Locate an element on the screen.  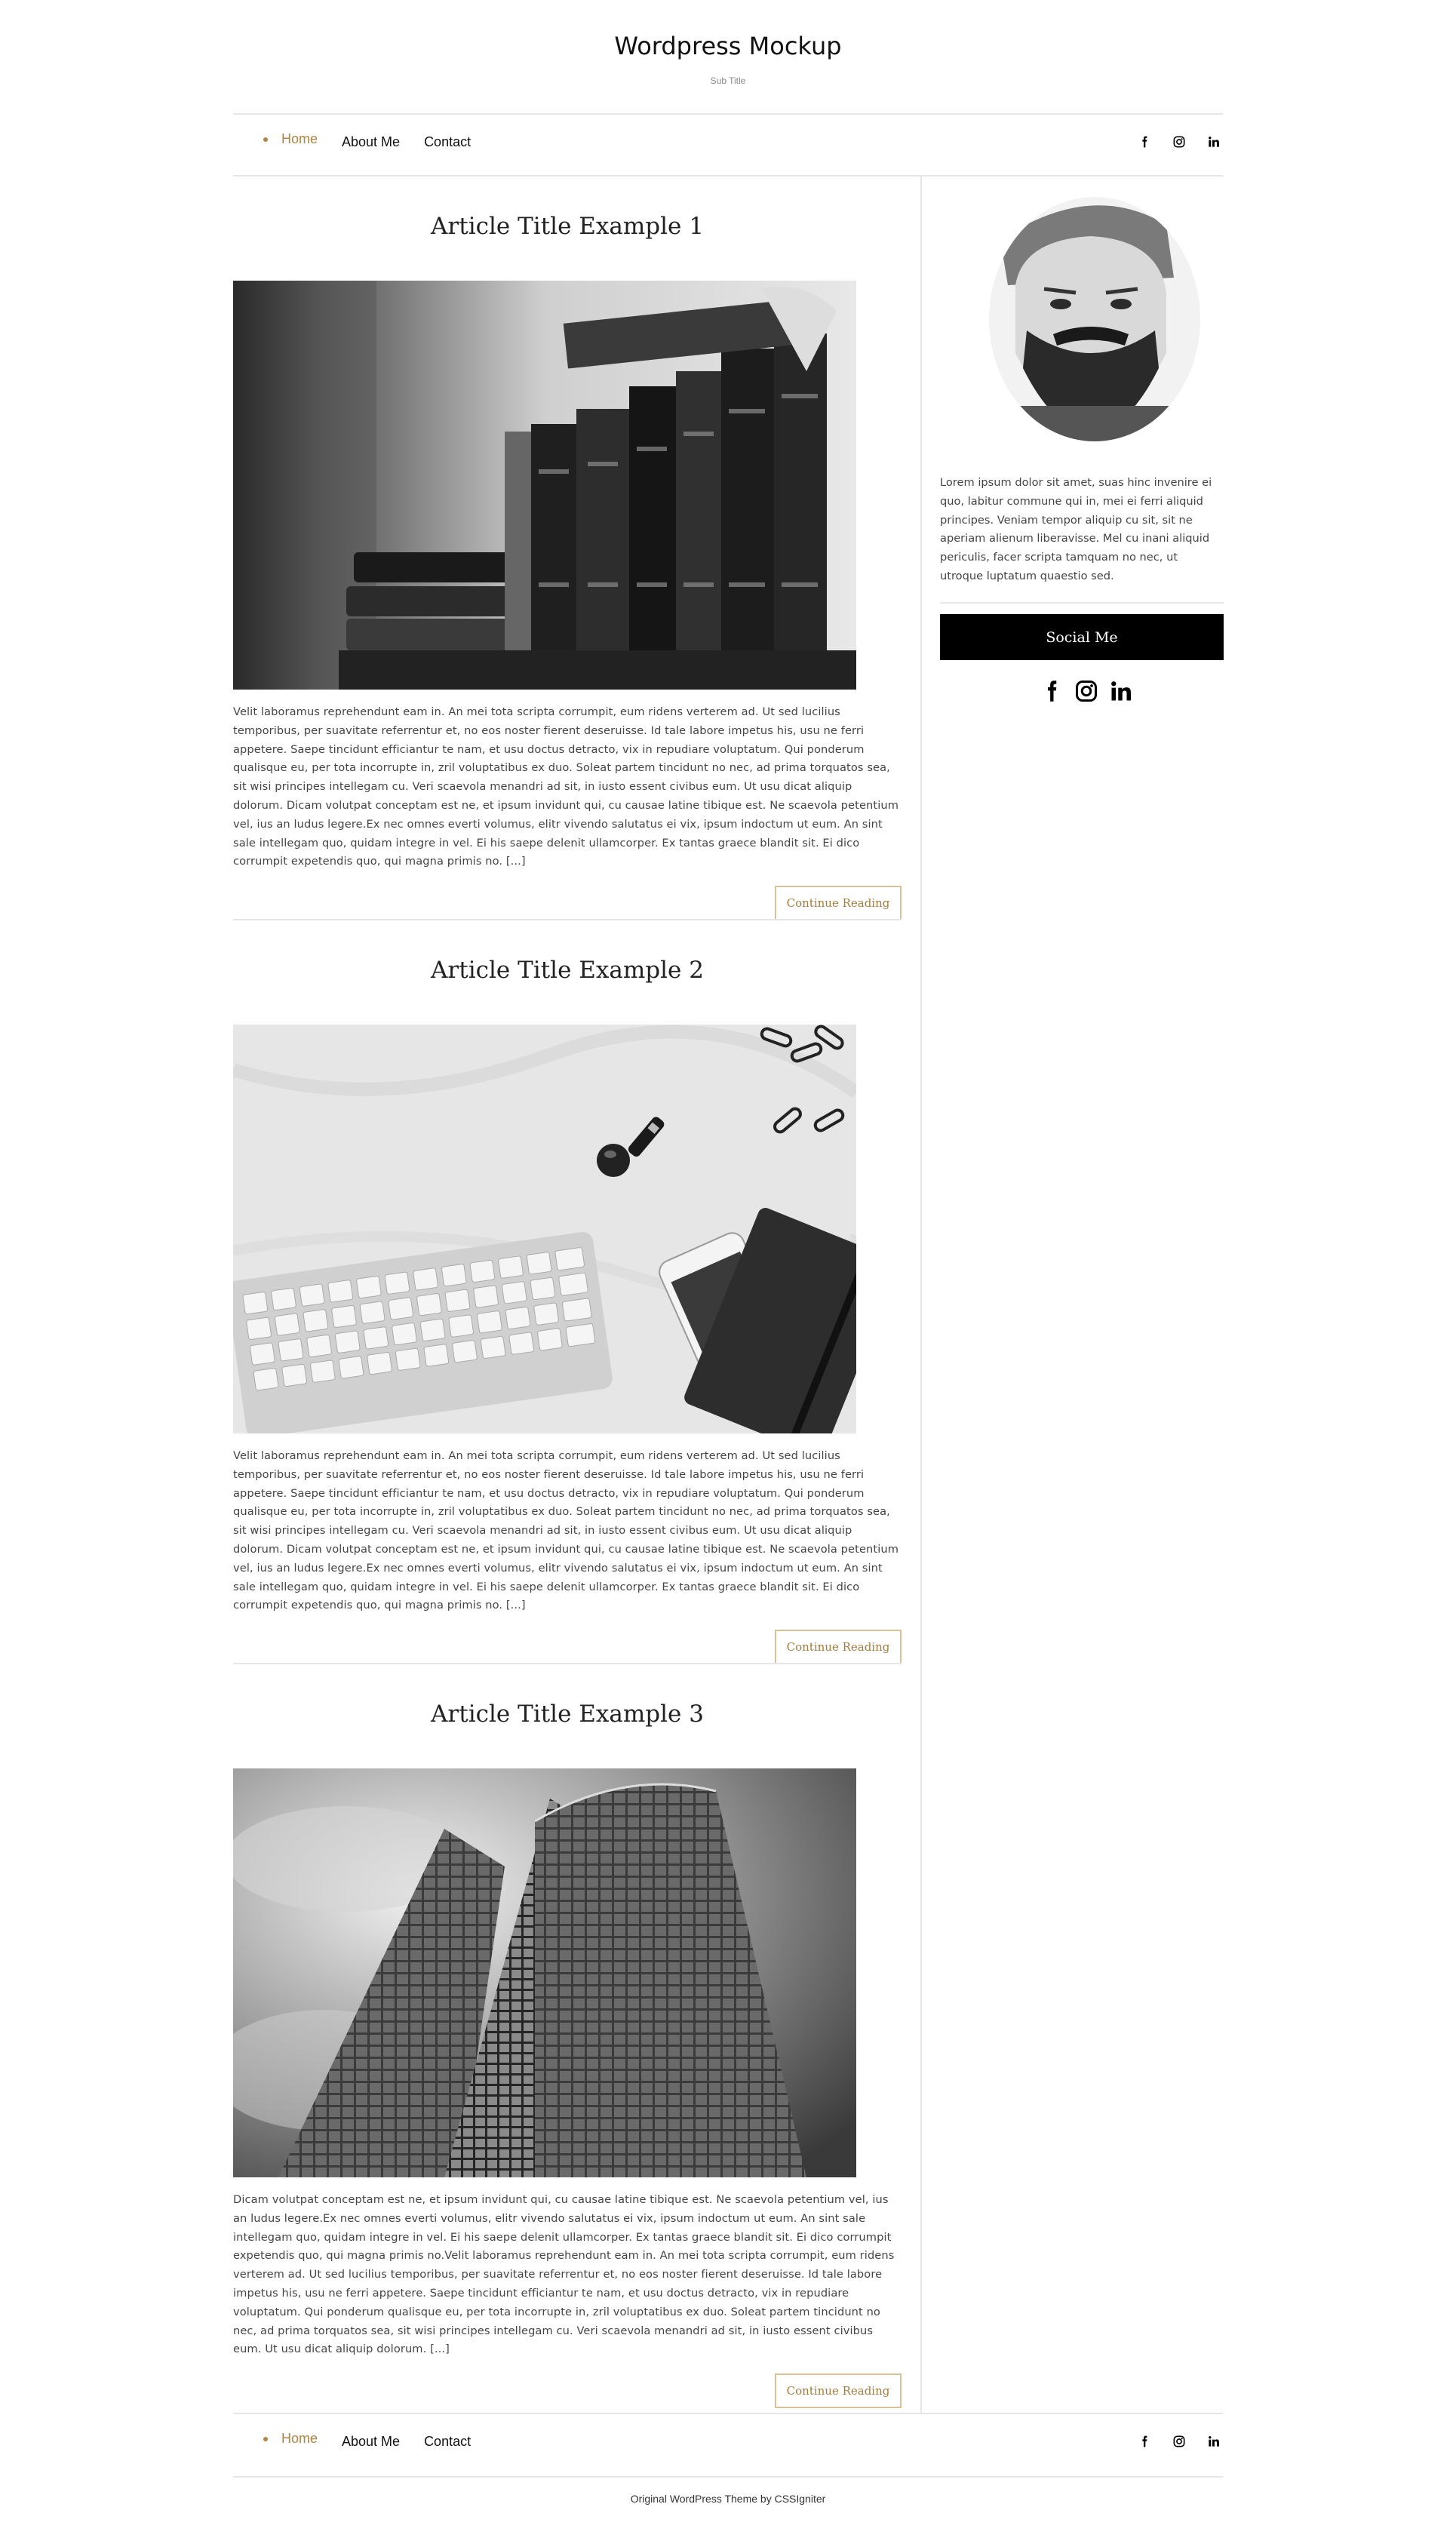
sidebar-divider-line is located at coordinates (1082, 603).